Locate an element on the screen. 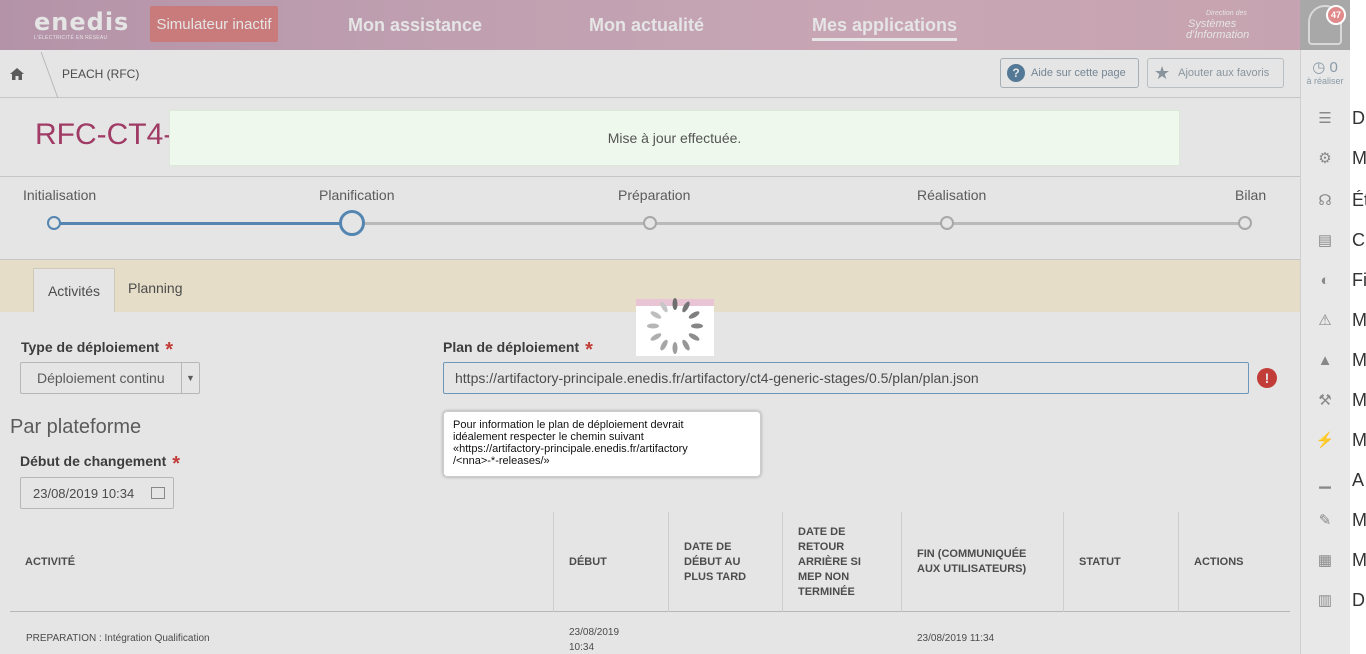 The height and width of the screenshot is (654, 1366). gear-icon: ⚙ is located at coordinates (1325, 158).